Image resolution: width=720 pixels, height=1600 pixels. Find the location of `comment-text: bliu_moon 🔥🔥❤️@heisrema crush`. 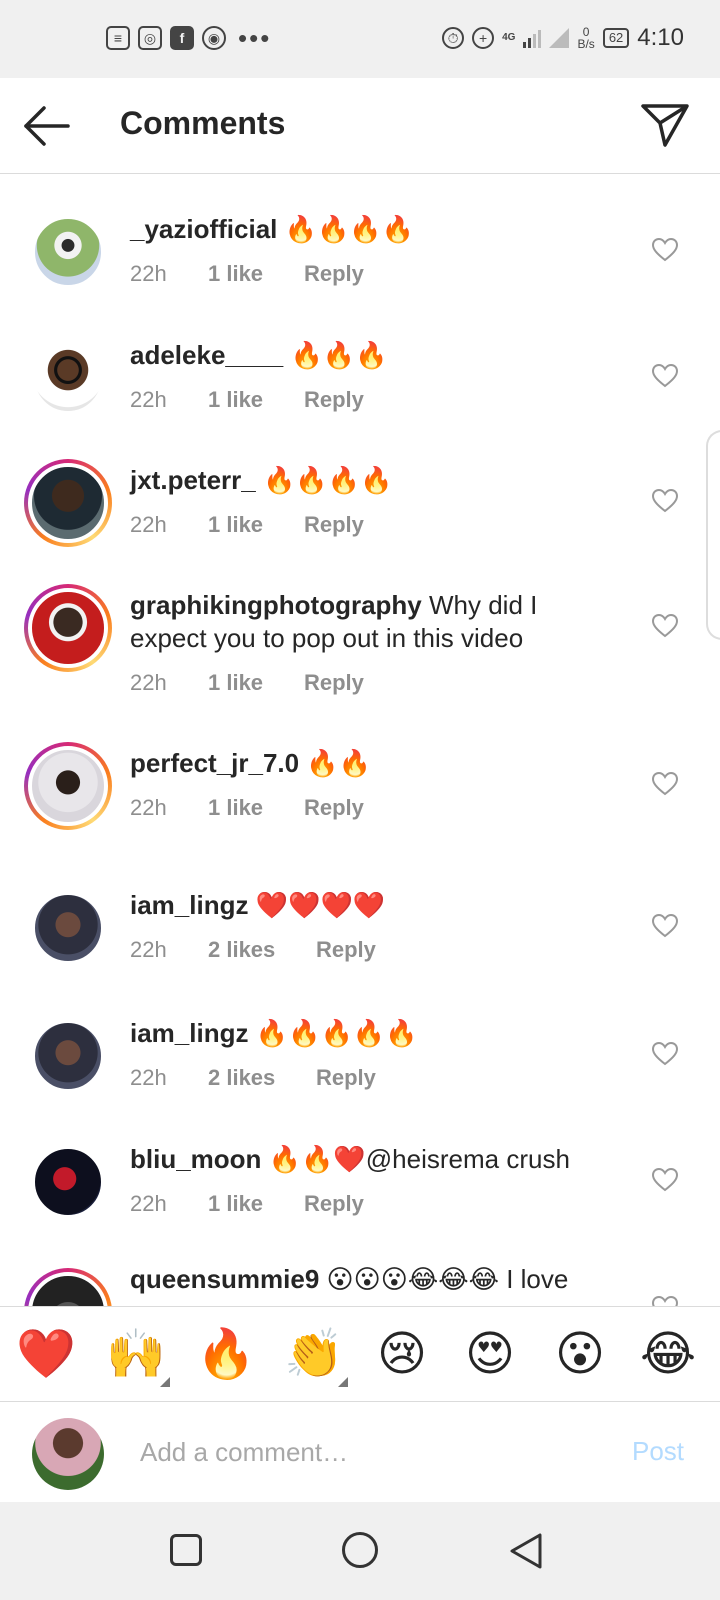

comment-text: bliu_moon 🔥🔥❤️@heisrema crush is located at coordinates (375, 1159).